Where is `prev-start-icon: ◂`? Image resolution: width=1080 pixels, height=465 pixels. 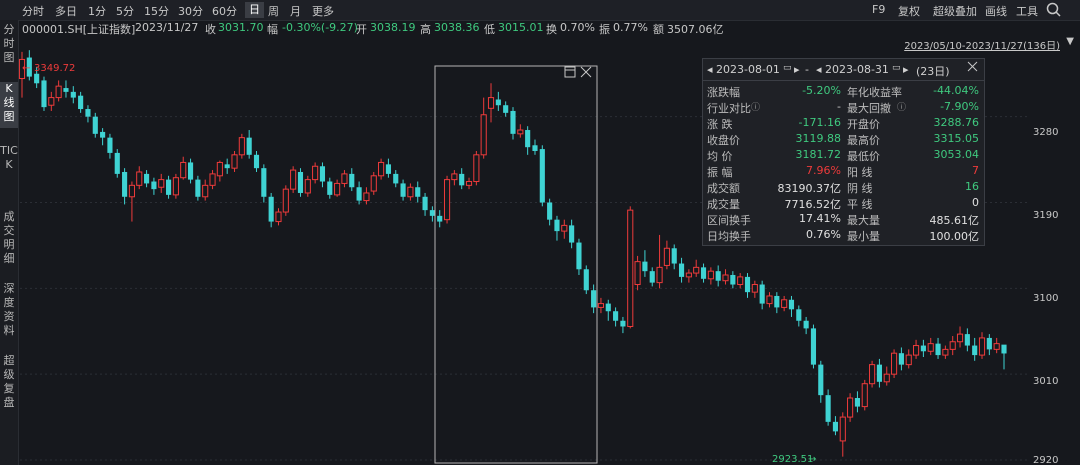 prev-start-icon: ◂ is located at coordinates (710, 69).